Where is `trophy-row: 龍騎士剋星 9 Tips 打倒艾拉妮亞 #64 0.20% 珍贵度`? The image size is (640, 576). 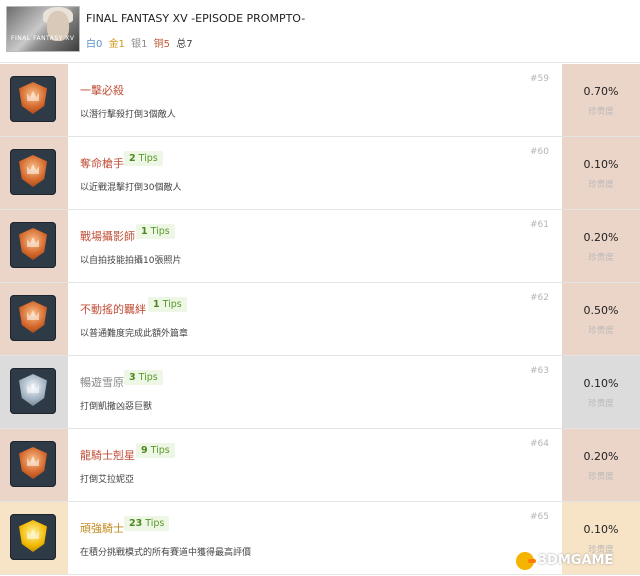
trophy-row: 龍騎士剋星 9 Tips 打倒艾拉妮亞 #64 0.20% 珍贵度 is located at coordinates (320, 465).